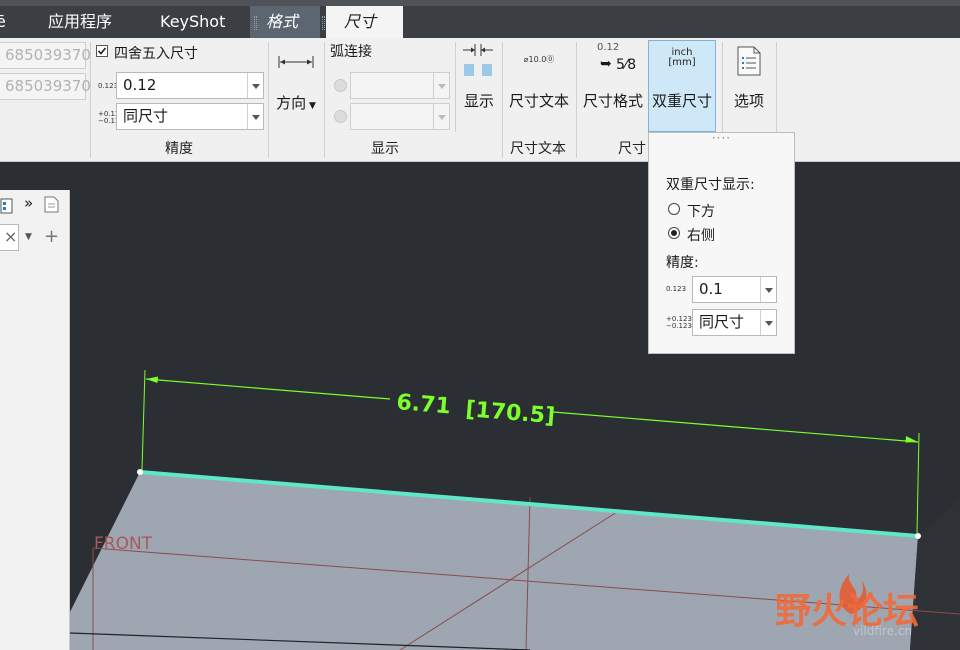  Describe the element at coordinates (679, 322) in the screenshot. I see `tolerance-icon: +0.123 −0.123` at that location.